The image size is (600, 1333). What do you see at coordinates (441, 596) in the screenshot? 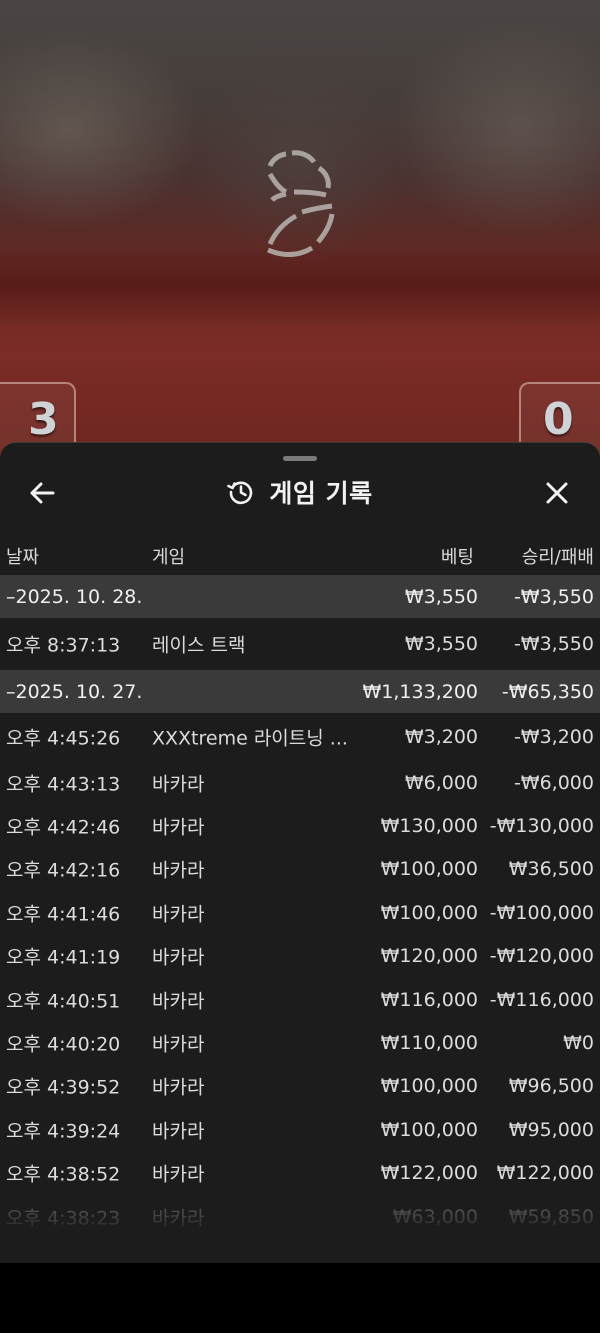
I see `group-bet-total: ₩3,550` at bounding box center [441, 596].